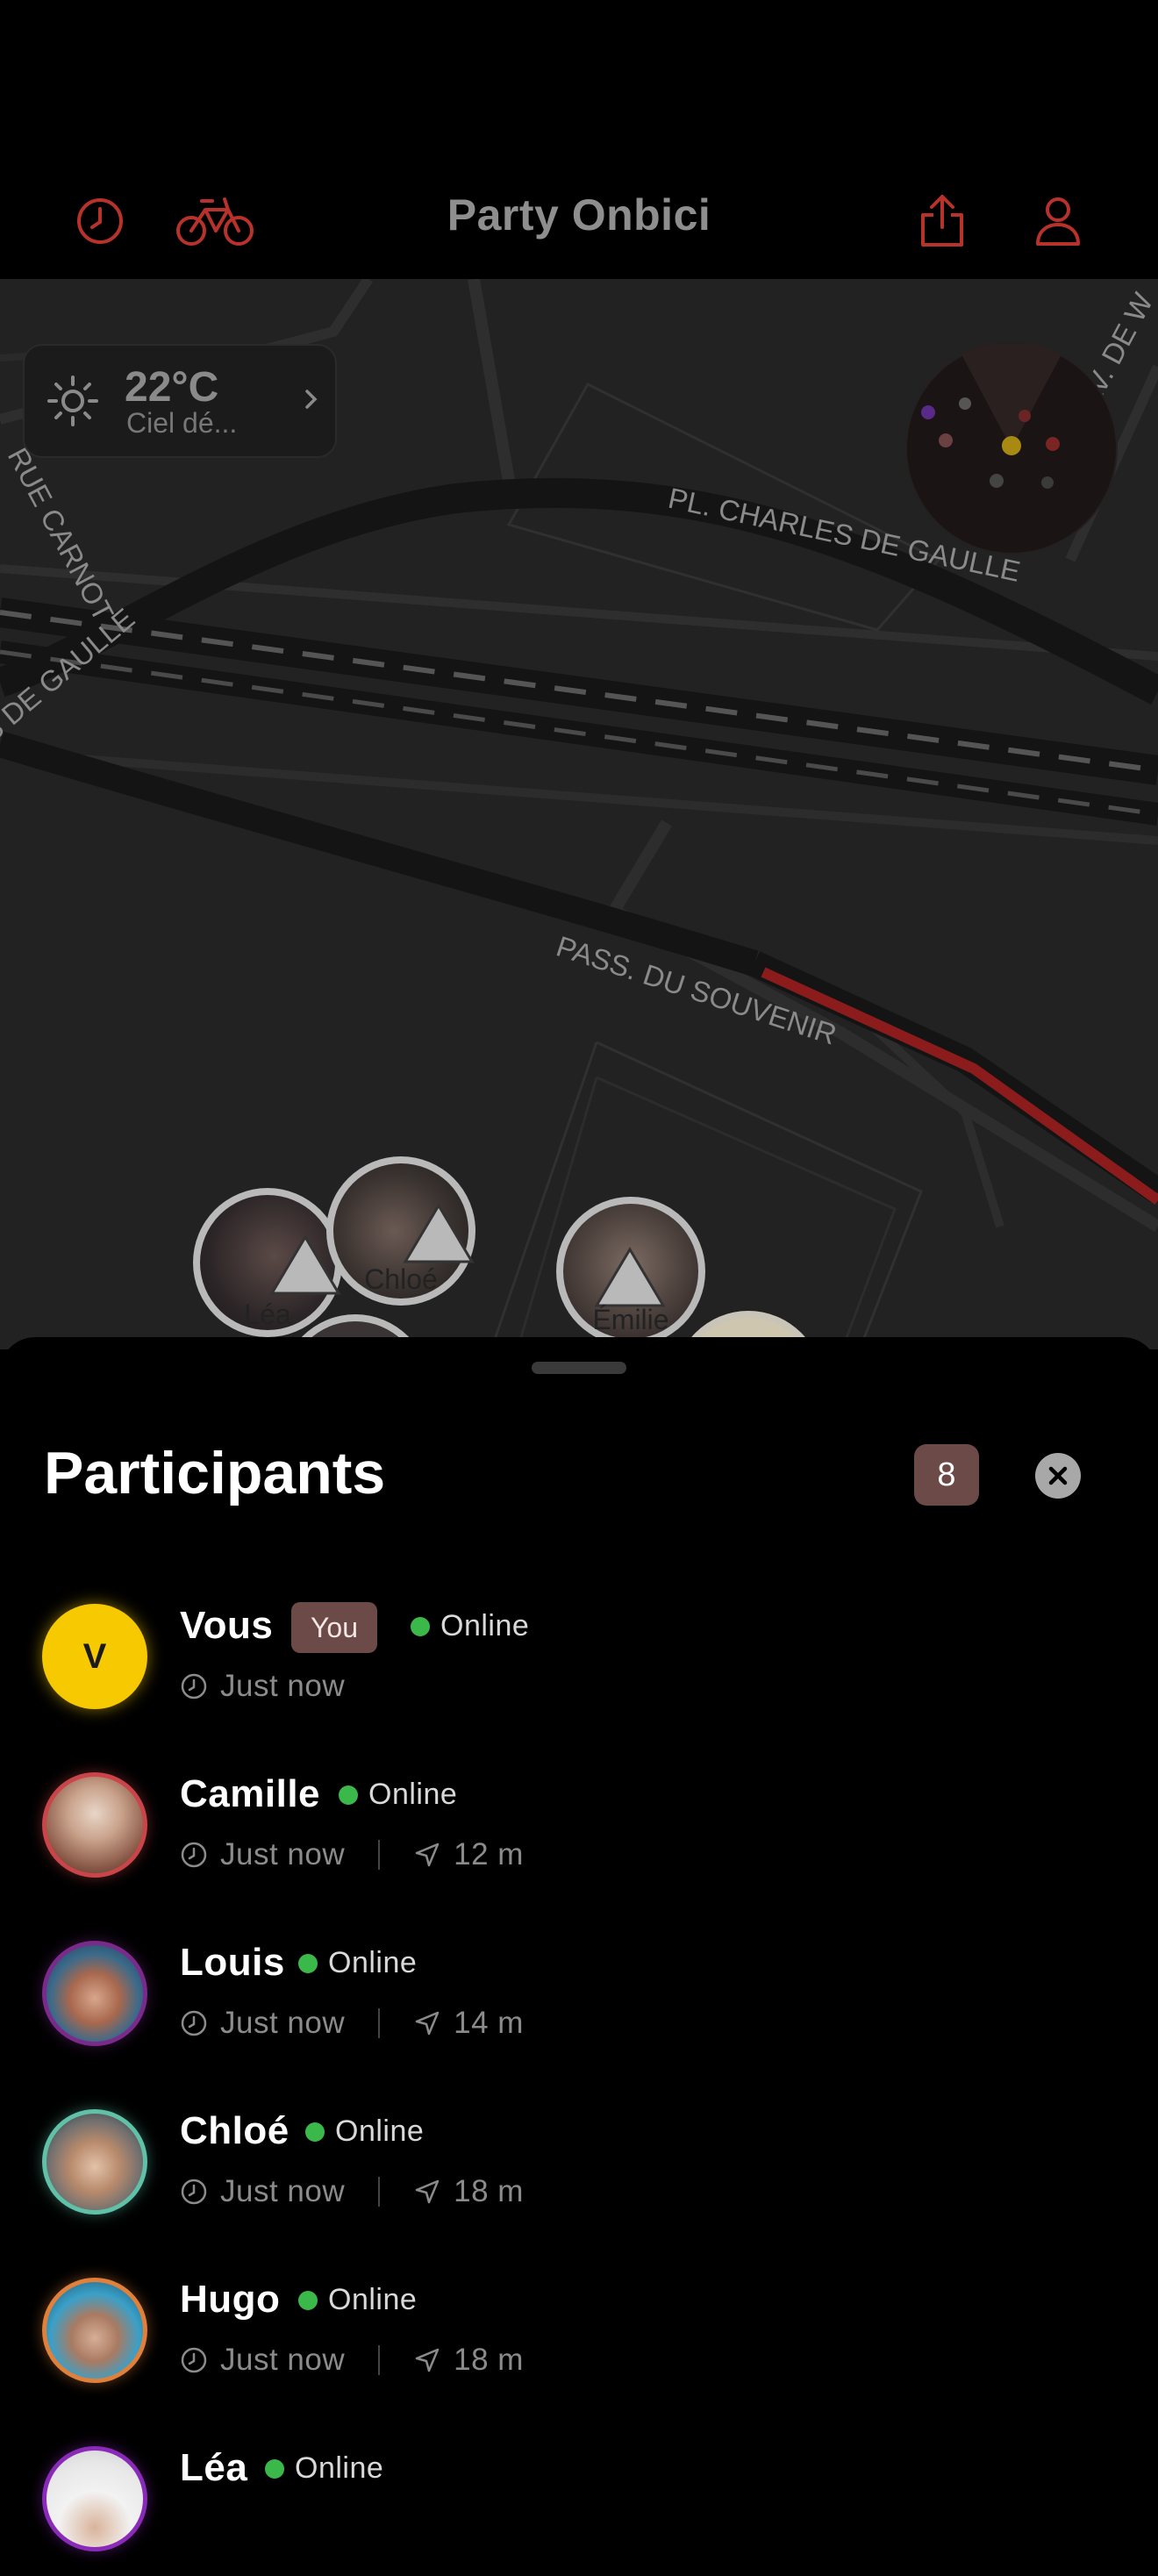 The width and height of the screenshot is (1158, 2576). Describe the element at coordinates (251, 1793) in the screenshot. I see `participant-name: Camille` at that location.